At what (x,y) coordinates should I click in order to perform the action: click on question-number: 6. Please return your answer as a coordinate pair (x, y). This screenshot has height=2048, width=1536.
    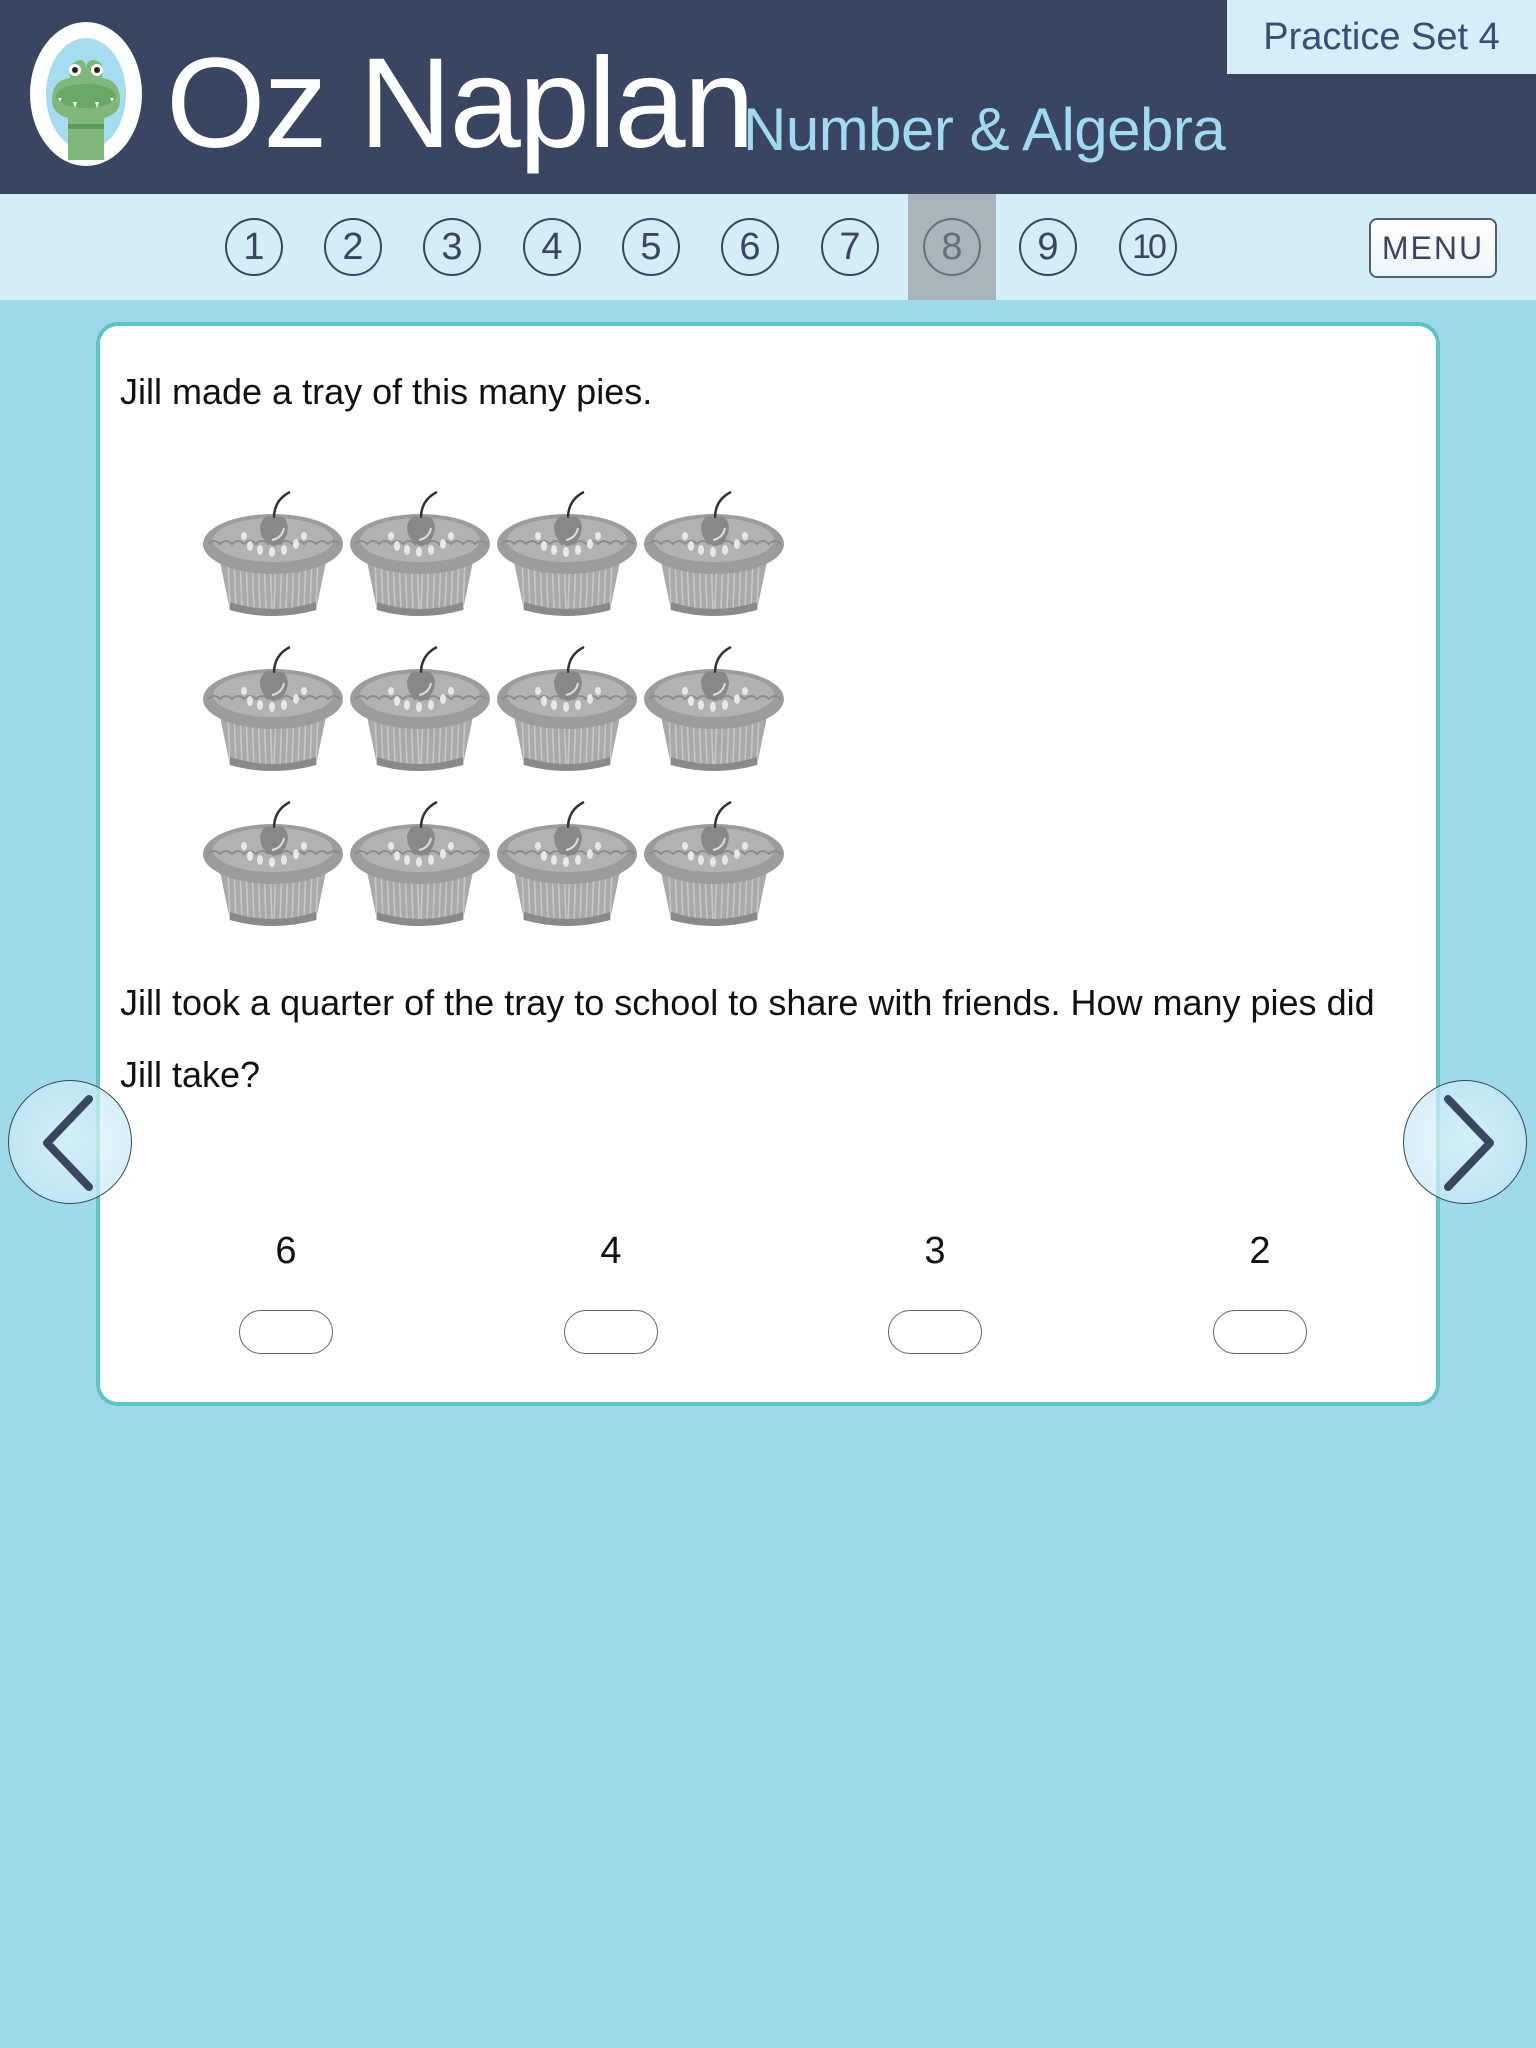
    Looking at the image, I should click on (750, 247).